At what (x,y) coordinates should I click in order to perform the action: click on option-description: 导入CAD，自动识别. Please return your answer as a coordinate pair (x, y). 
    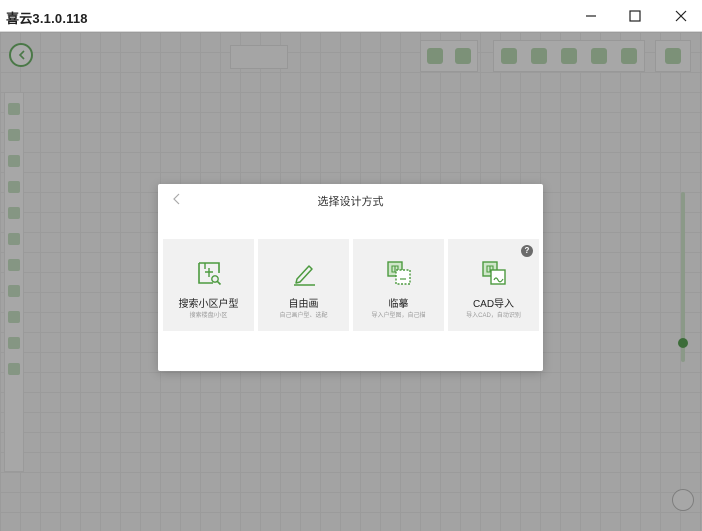
    Looking at the image, I should click on (493, 316).